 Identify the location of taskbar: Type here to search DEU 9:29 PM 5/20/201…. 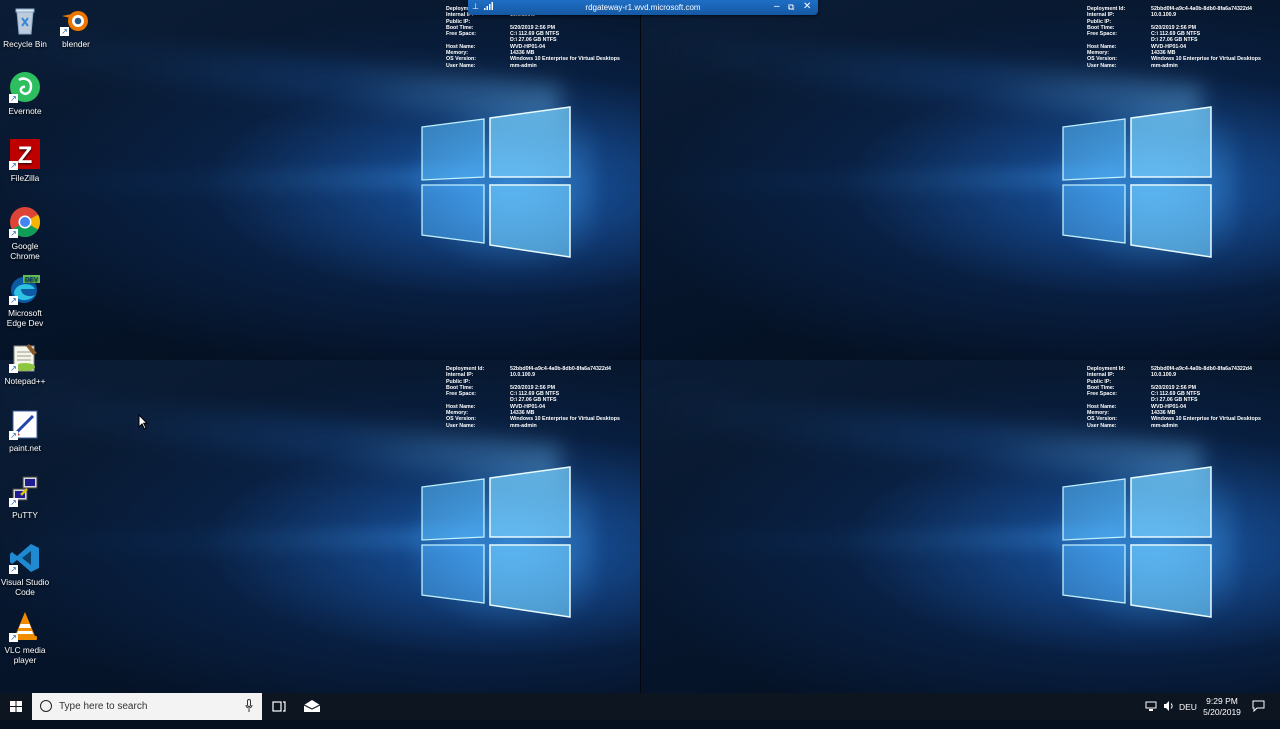
(640, 706).